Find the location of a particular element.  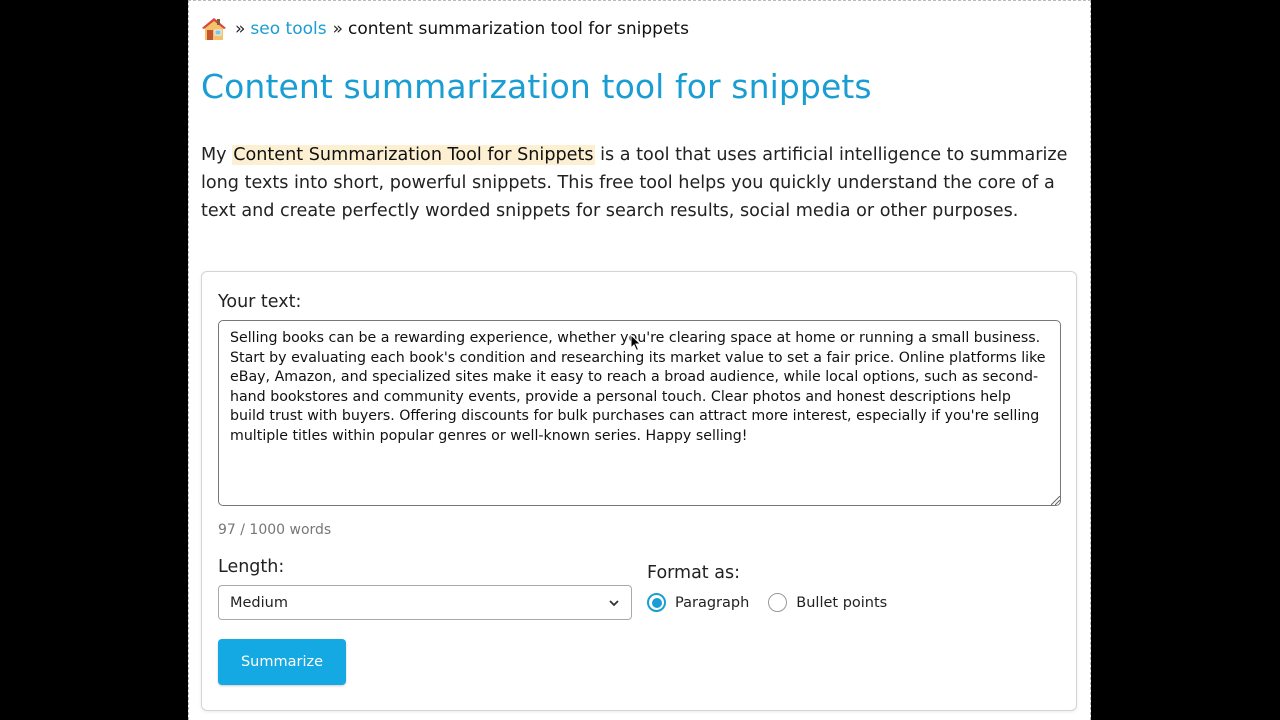

summarize-button: Summarize is located at coordinates (282, 662).